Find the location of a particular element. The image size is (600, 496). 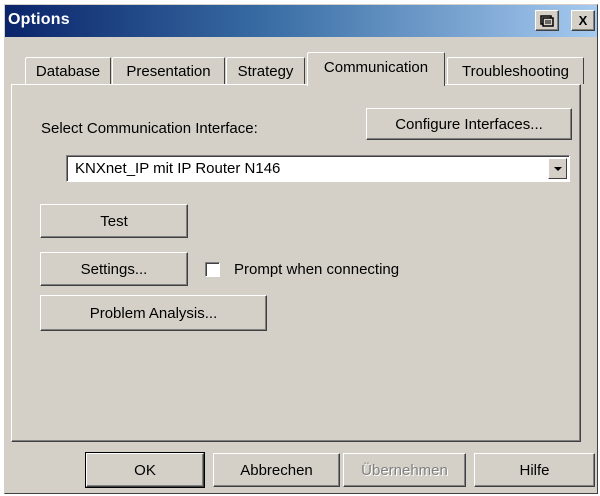

tab-communication: Communication is located at coordinates (376, 69).